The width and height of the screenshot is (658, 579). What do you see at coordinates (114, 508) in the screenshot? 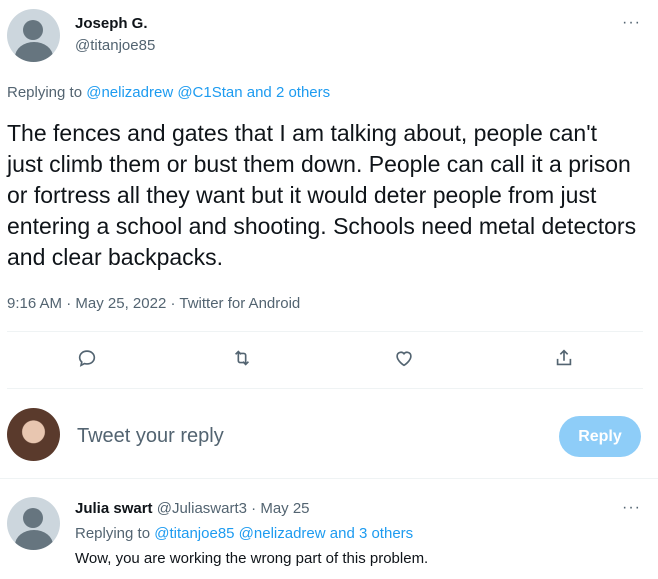
I see `reply-author-name: Julia swart` at bounding box center [114, 508].